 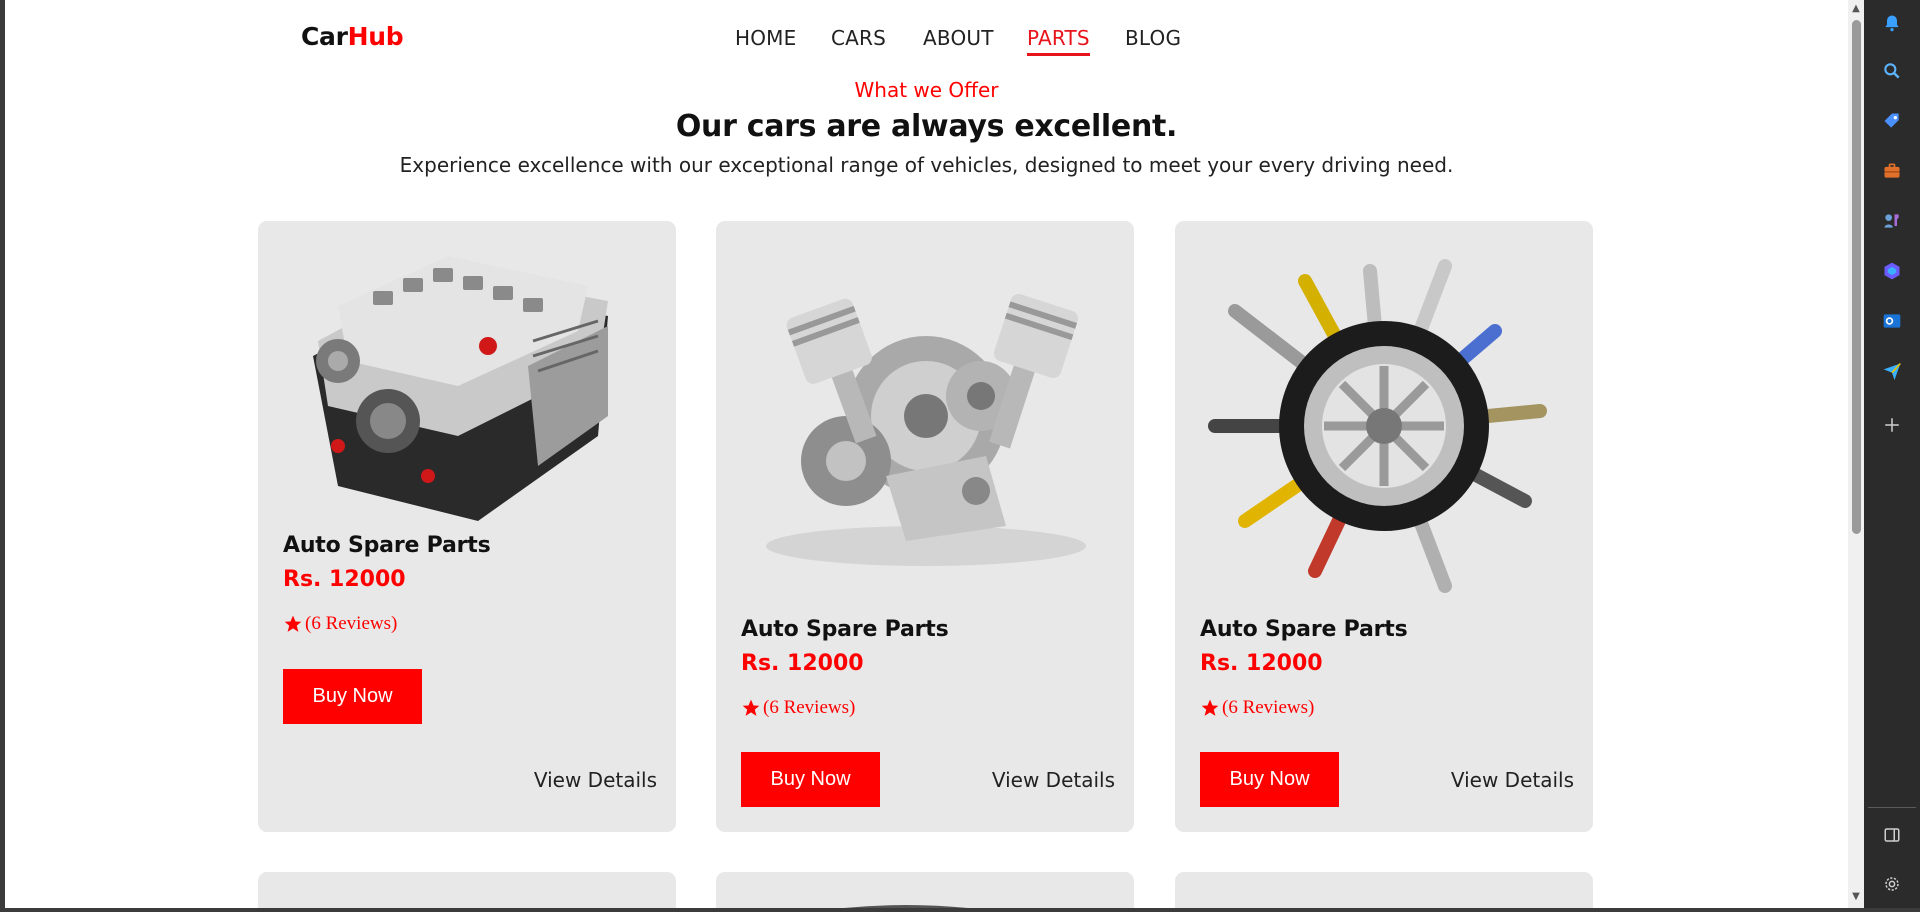 What do you see at coordinates (1892, 221) in the screenshot?
I see `chess-icon` at bounding box center [1892, 221].